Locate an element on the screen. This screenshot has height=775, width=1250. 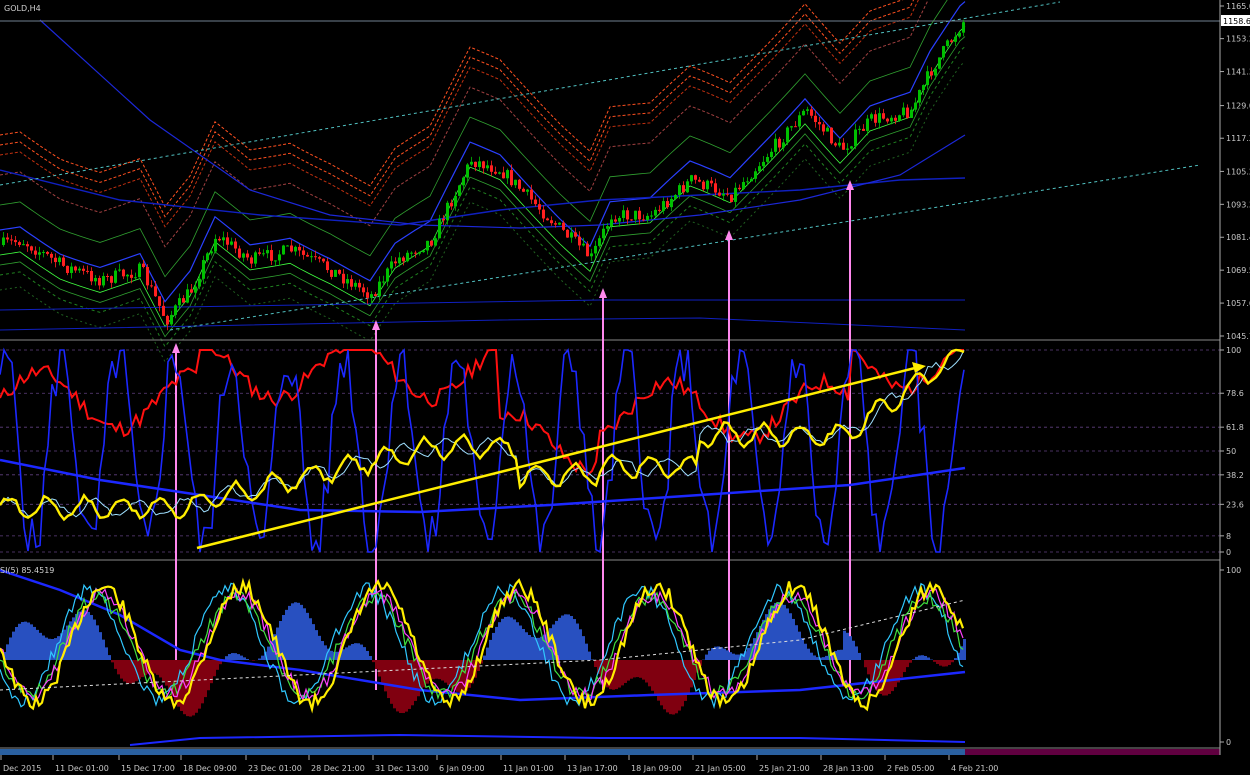
current-price-label: 1158.6 is located at coordinates (1236, 21).